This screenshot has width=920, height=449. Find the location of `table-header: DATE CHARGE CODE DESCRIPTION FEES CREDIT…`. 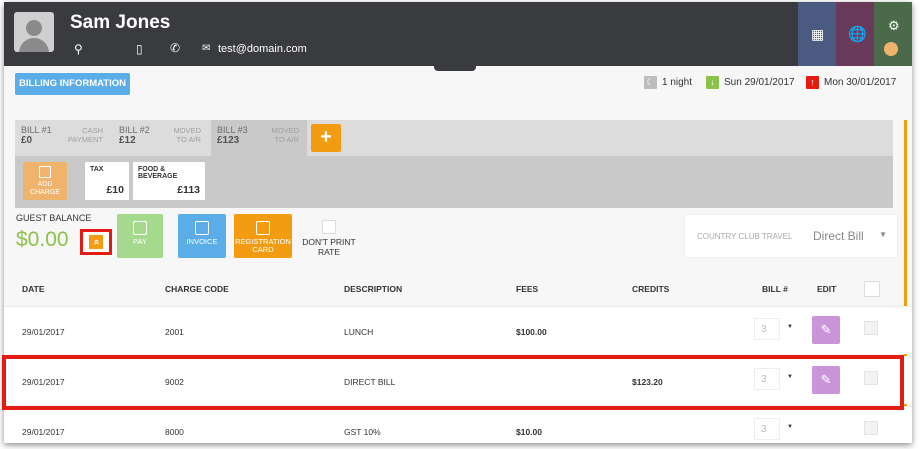

table-header: DATE CHARGE CODE DESCRIPTION FEES CREDIT… is located at coordinates (458, 288).